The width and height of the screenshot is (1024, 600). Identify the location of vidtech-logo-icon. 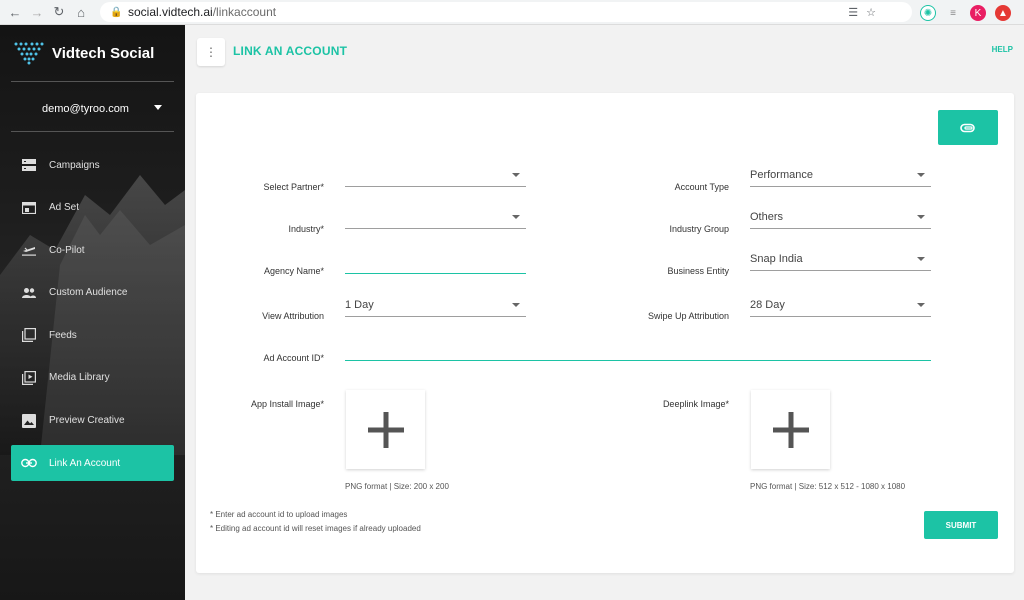
(29, 53).